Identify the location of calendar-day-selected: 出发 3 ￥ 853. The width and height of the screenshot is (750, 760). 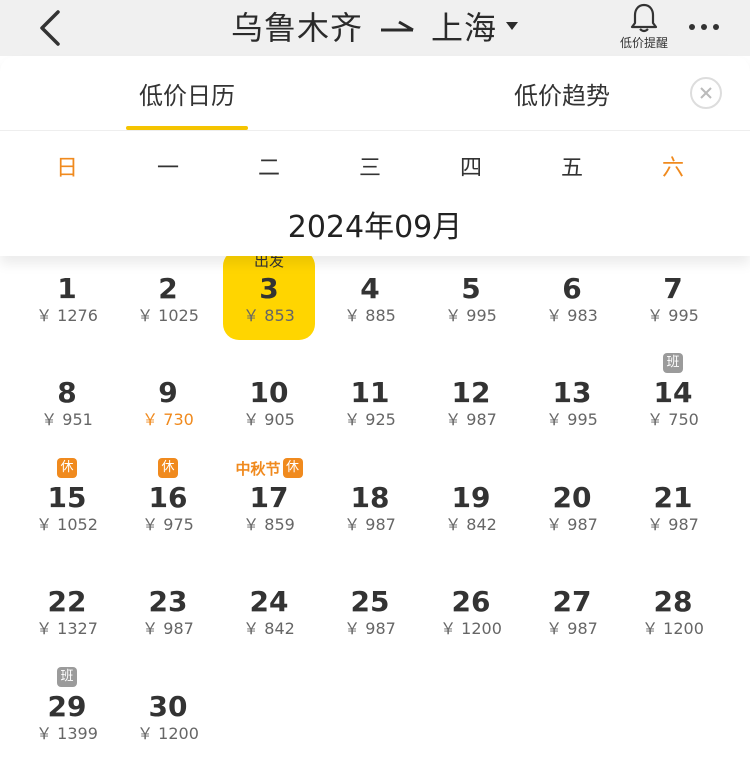
(269, 295).